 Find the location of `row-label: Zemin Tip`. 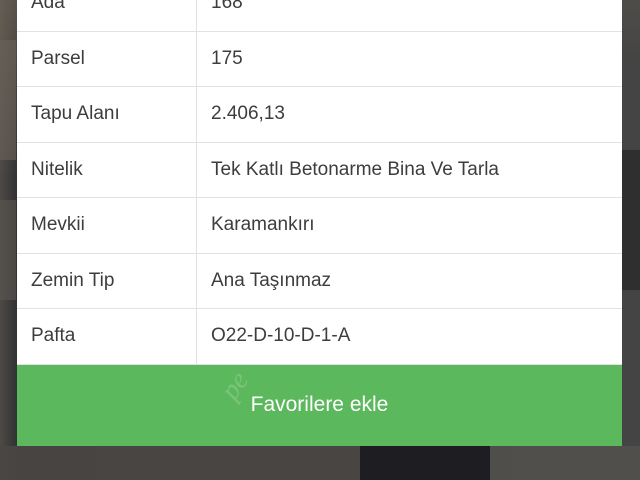

row-label: Zemin Tip is located at coordinates (107, 281).